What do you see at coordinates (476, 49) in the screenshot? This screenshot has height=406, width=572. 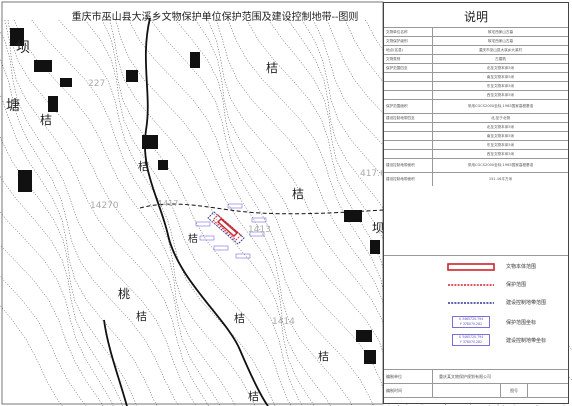 I see `info-row: 地点(区县) 重庆市巫山县大溪乡大溪村` at bounding box center [476, 49].